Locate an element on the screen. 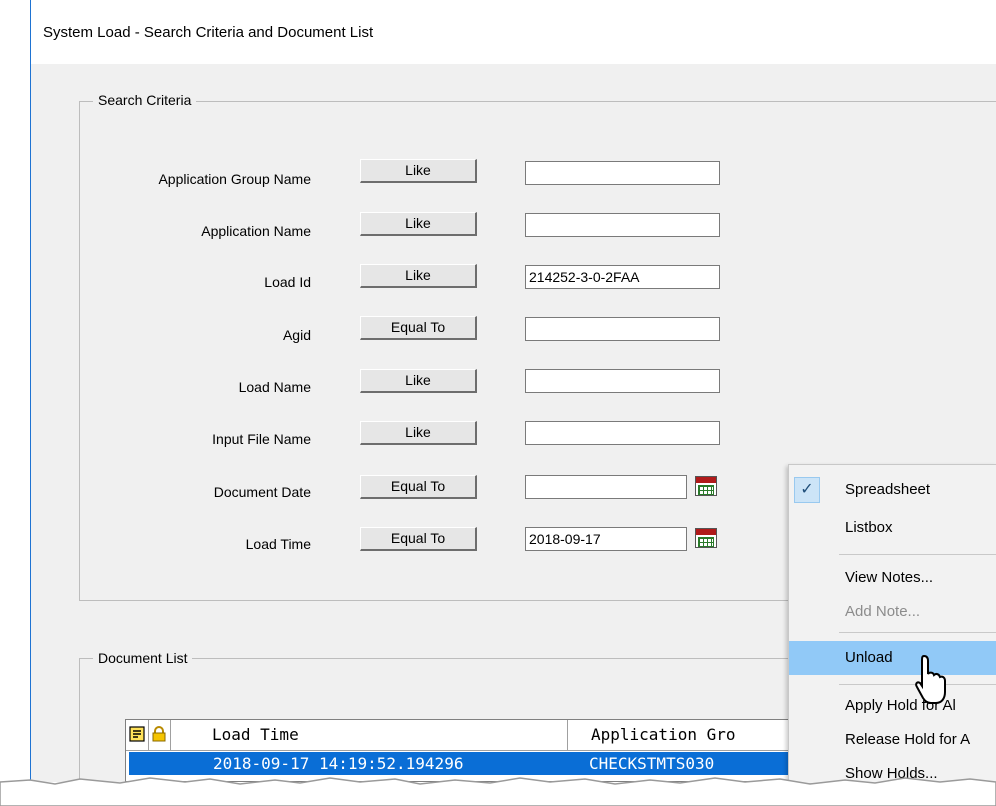 The width and height of the screenshot is (996, 806). operator-button-document-date: Equal To is located at coordinates (418, 487).